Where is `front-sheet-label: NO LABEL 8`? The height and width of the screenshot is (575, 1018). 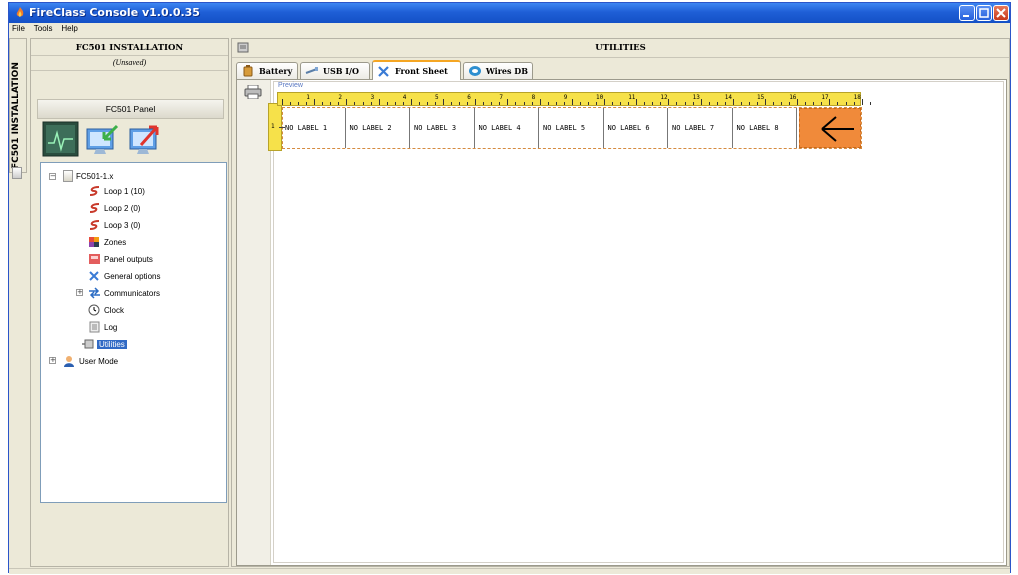 front-sheet-label: NO LABEL 8 is located at coordinates (766, 128).